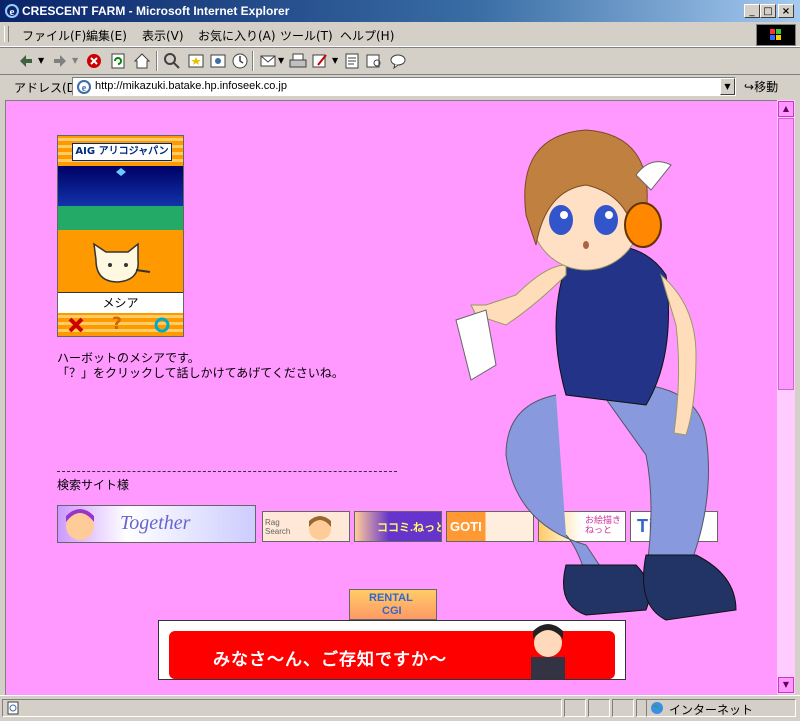 The height and width of the screenshot is (721, 800). What do you see at coordinates (76, 325) in the screenshot?
I see `close-icon` at bounding box center [76, 325].